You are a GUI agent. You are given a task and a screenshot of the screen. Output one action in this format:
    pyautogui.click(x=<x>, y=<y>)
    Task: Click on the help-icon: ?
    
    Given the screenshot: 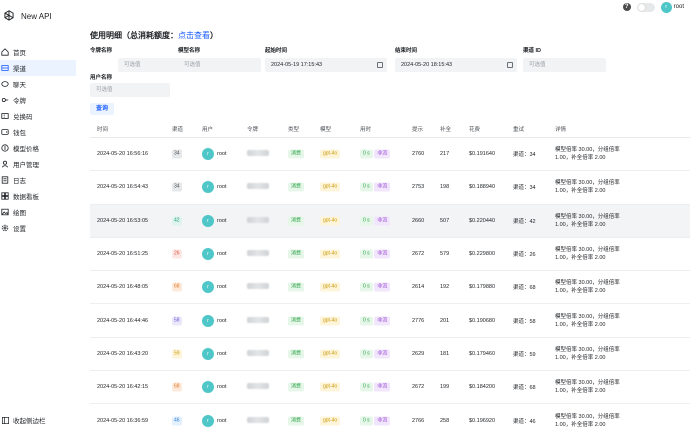 What is the action you would take?
    pyautogui.click(x=626, y=7)
    